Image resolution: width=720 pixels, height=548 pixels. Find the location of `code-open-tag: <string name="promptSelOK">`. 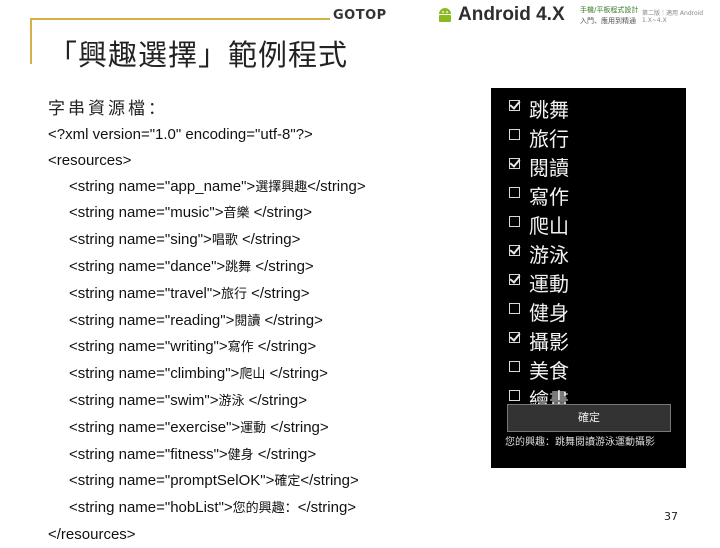

code-open-tag: <string name="promptSelOK"> is located at coordinates (172, 481).